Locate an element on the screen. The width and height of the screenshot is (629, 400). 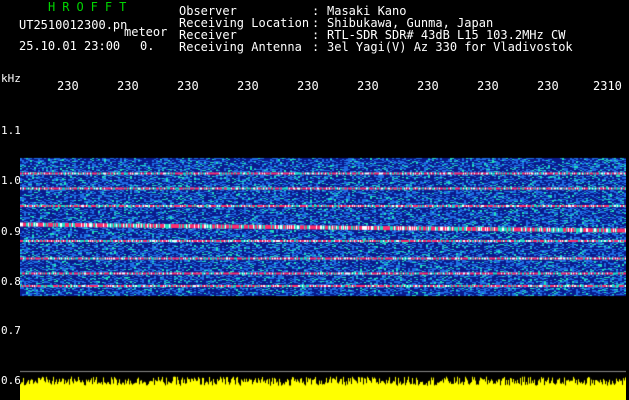
observation-datetime: 25.10.01 23:00 is located at coordinates (70, 46).